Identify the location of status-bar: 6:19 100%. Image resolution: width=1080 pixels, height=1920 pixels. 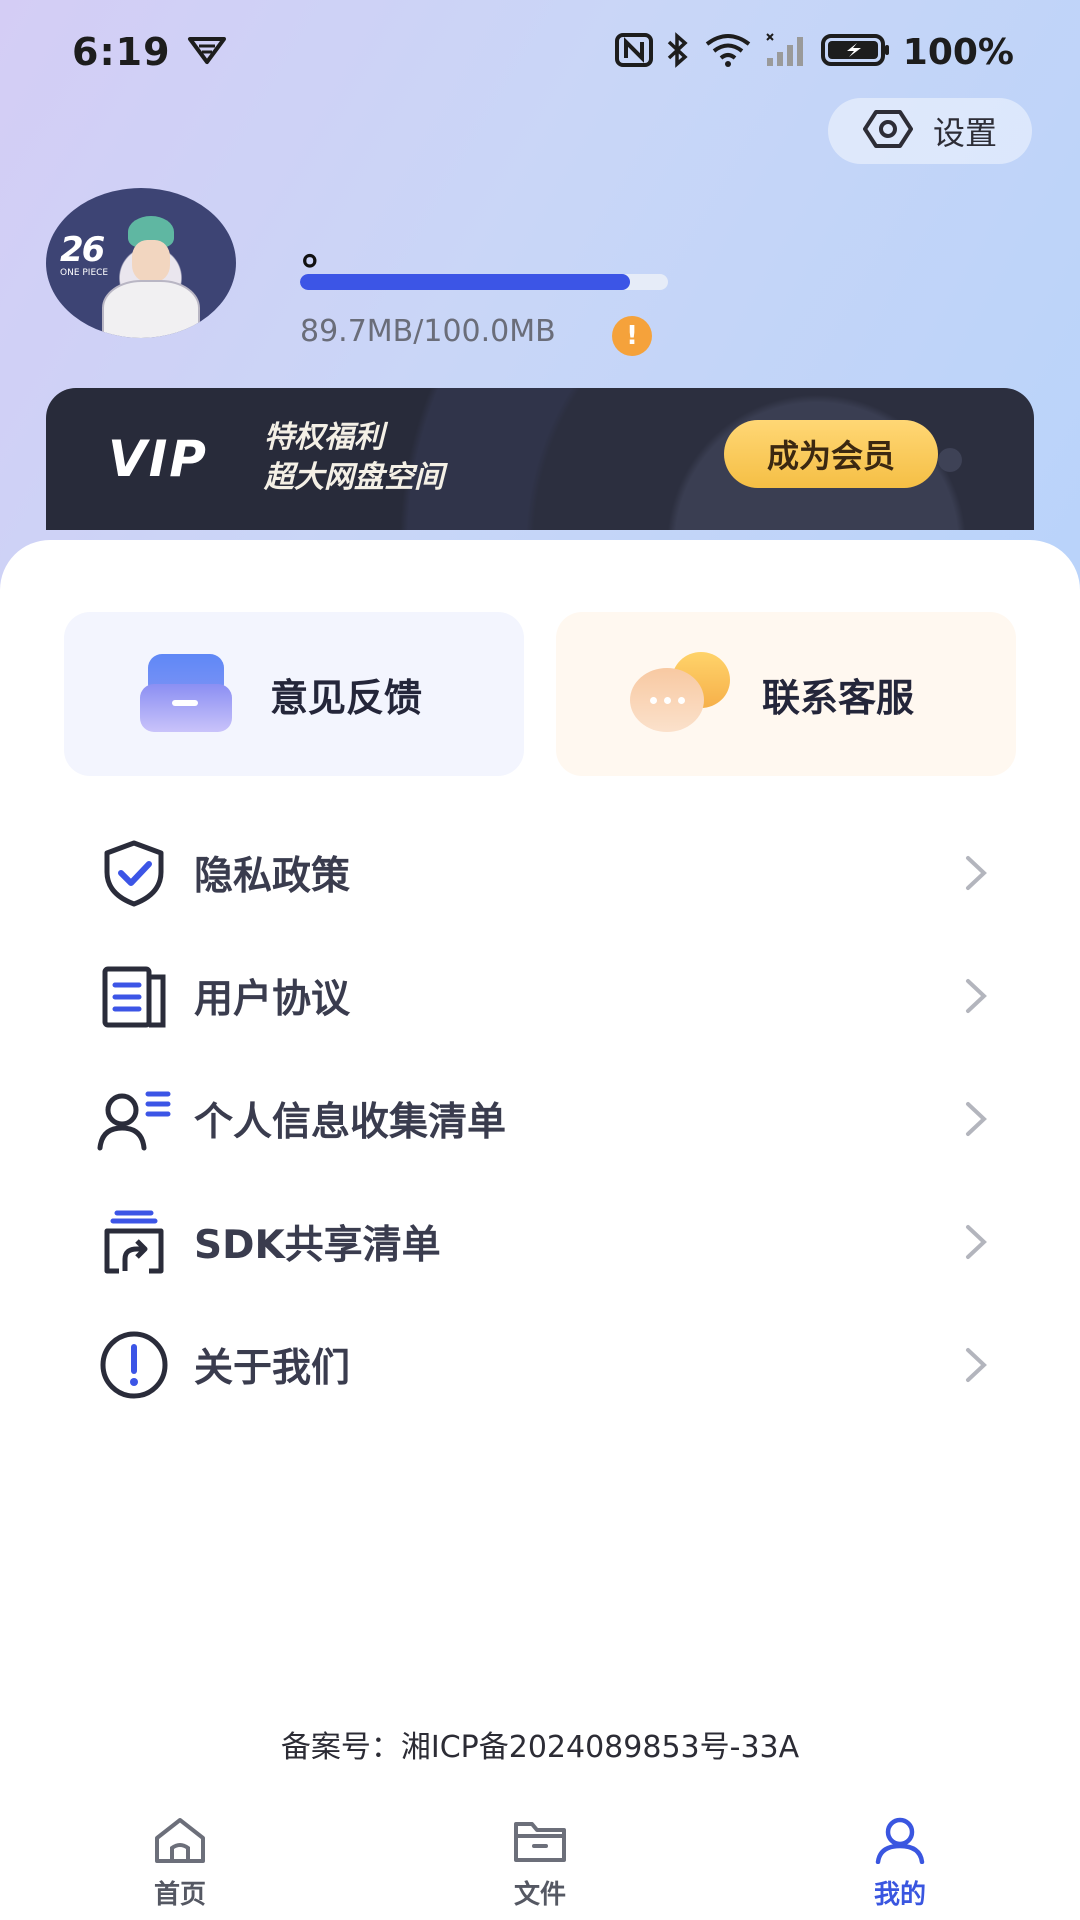
(540, 52).